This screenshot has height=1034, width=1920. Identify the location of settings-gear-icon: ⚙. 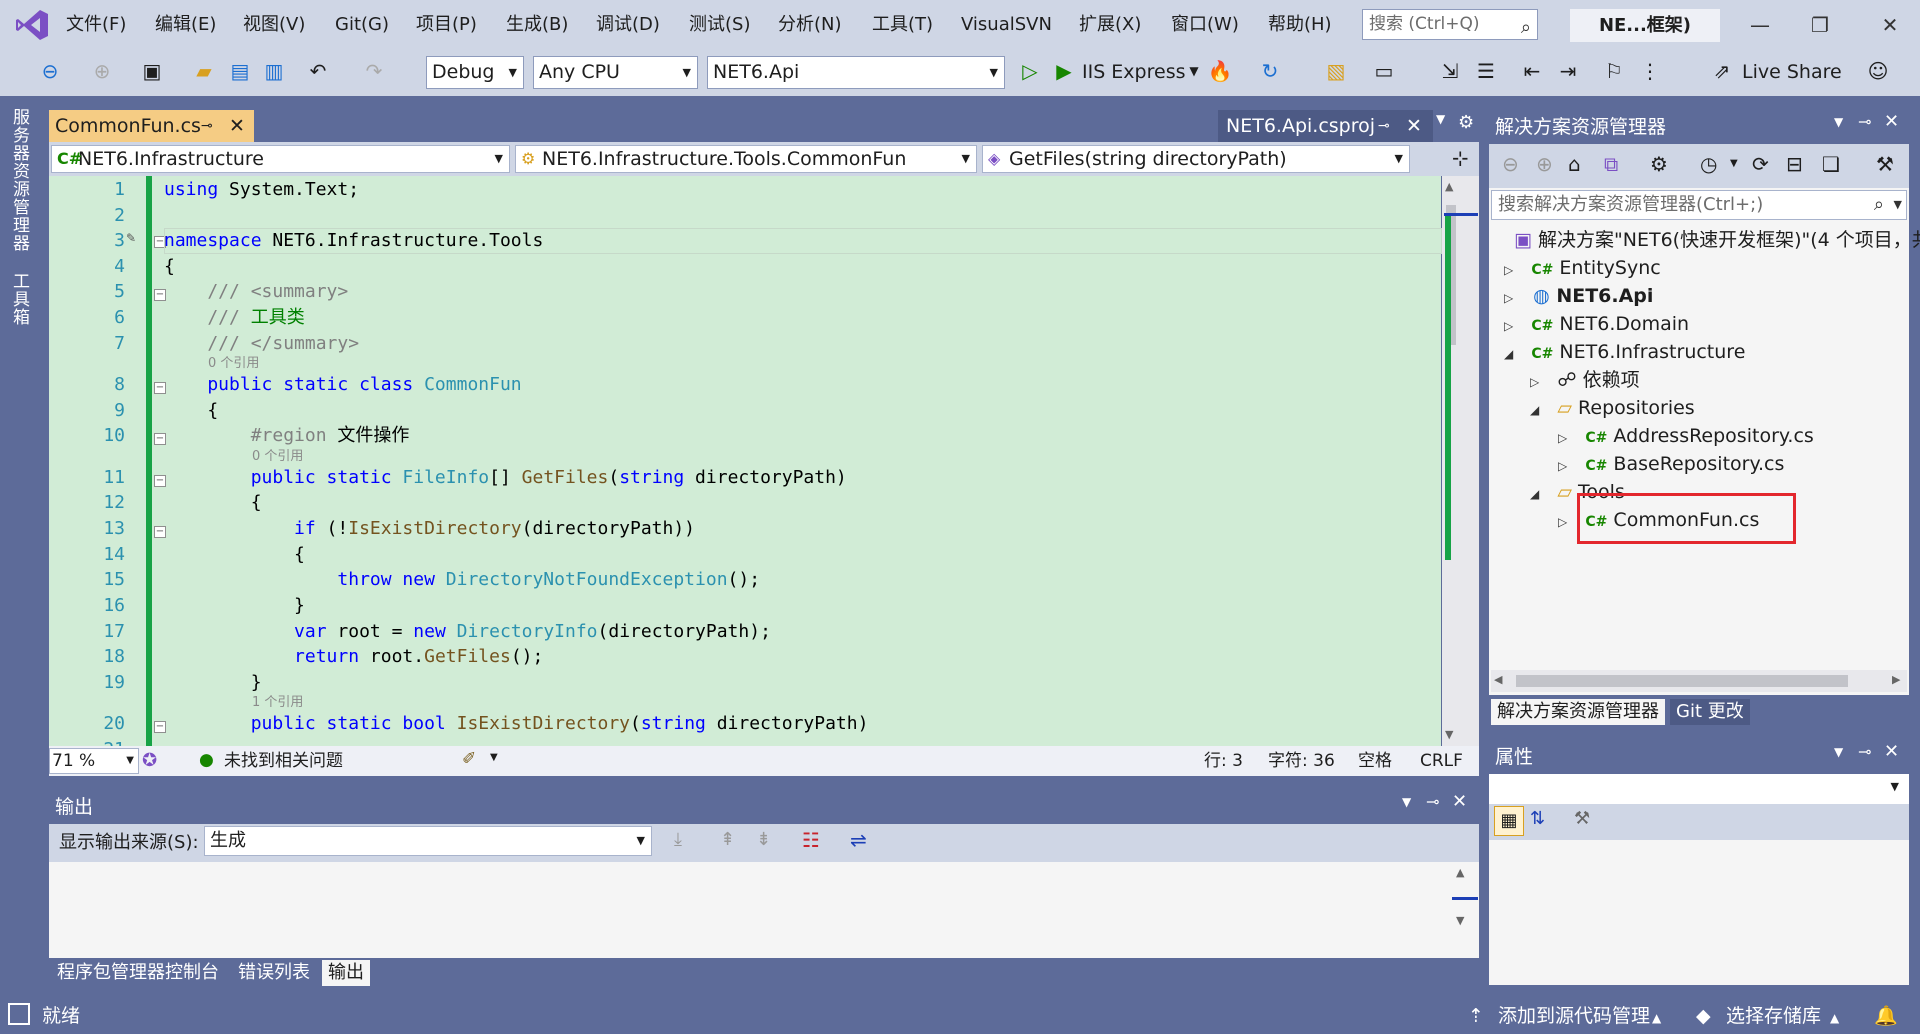
(1466, 122).